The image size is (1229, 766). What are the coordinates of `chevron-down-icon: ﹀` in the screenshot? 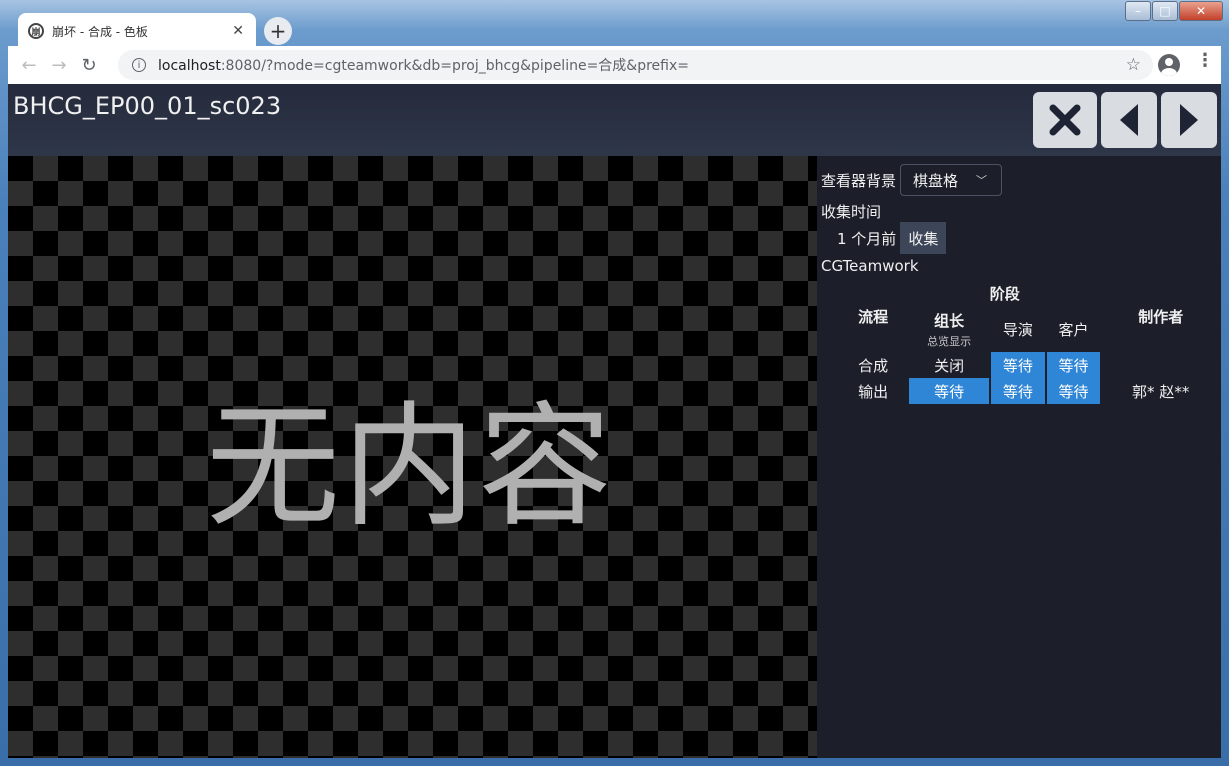 It's located at (982, 180).